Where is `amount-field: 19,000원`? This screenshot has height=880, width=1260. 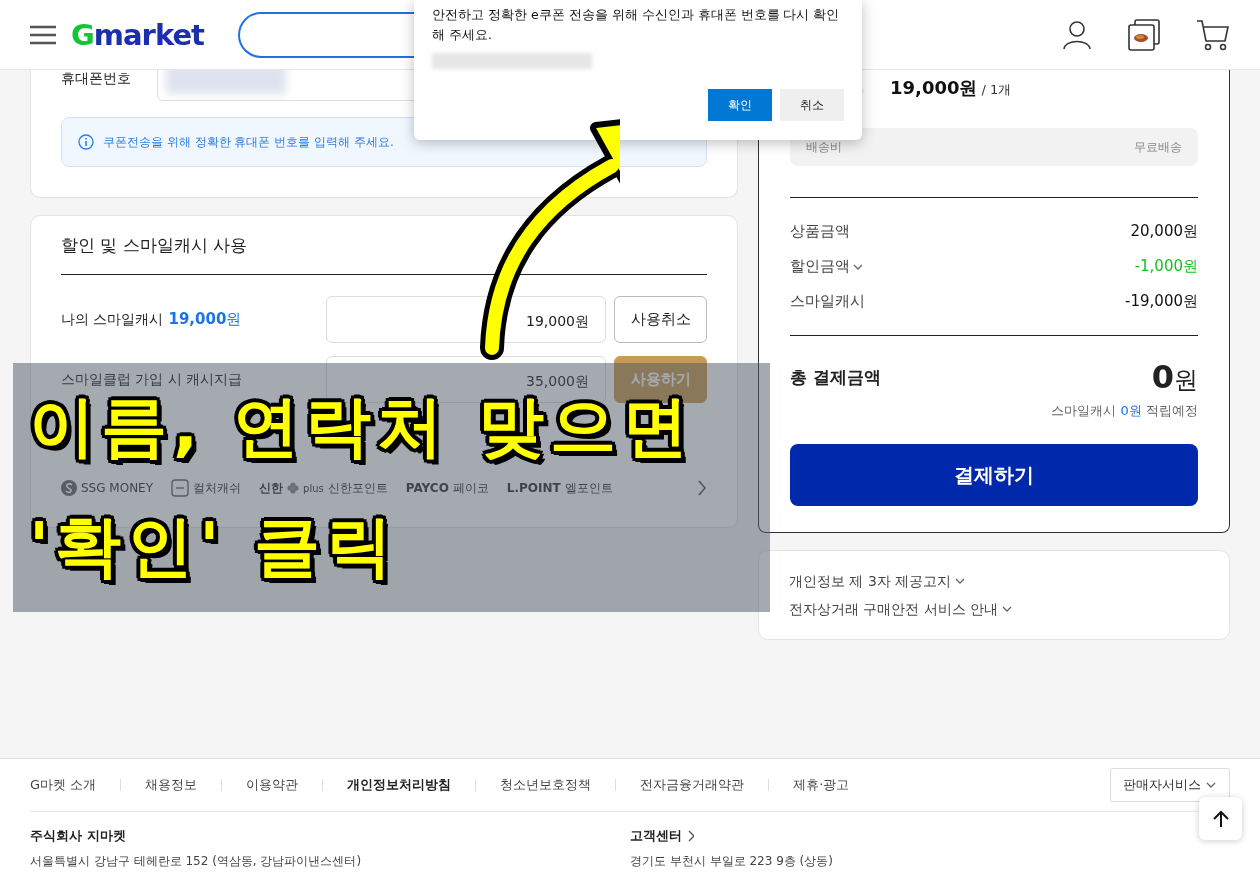 amount-field: 19,000원 is located at coordinates (466, 319).